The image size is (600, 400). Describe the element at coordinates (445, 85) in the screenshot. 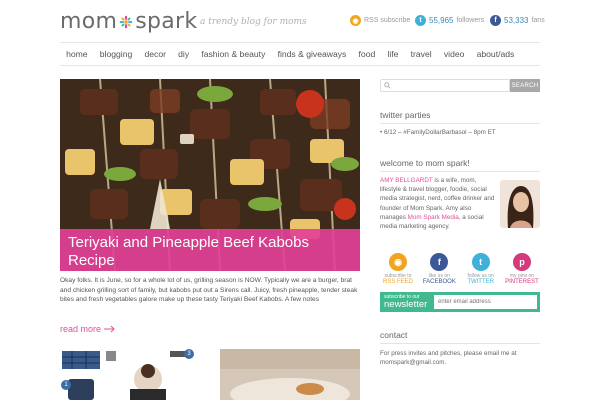

I see `search-input` at that location.